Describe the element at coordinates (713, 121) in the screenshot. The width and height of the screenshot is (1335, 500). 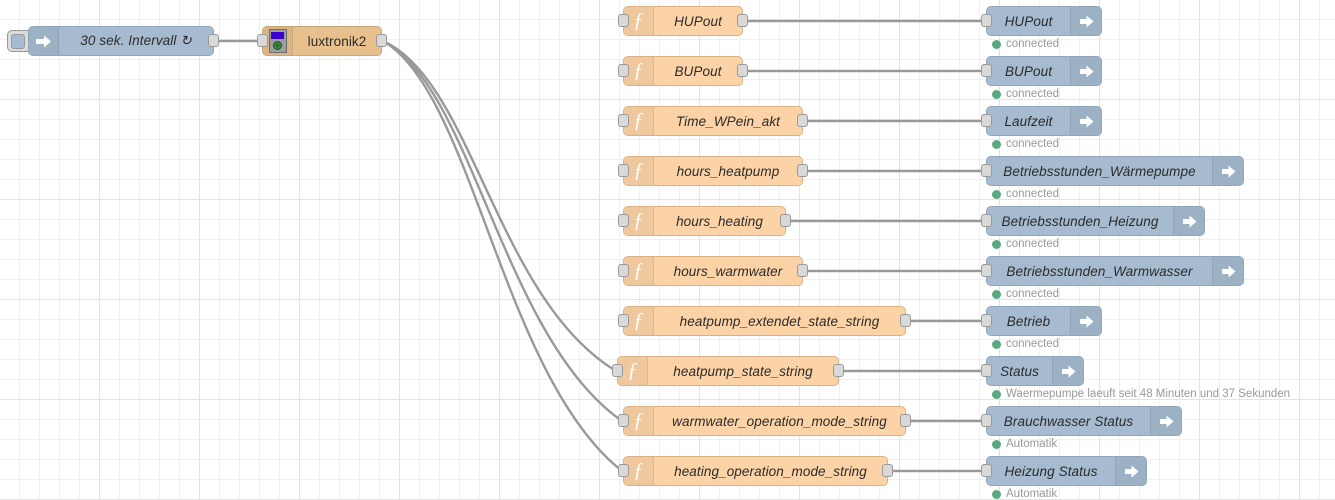
I see `function-node: ƒ Time_WPein_akt` at that location.